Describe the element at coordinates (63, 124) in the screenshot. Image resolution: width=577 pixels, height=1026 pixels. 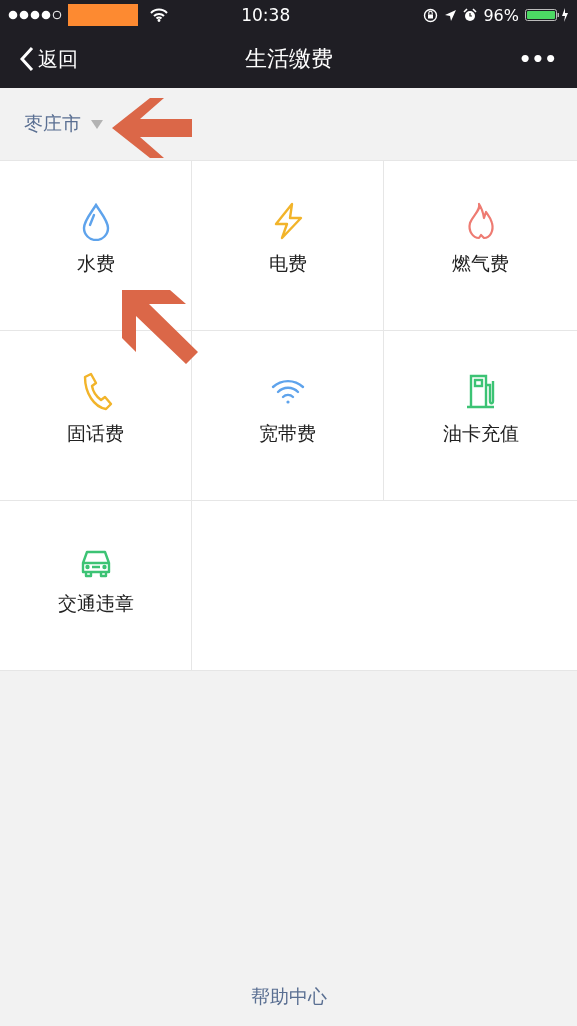
I see `city-selector: 枣庄市` at that location.